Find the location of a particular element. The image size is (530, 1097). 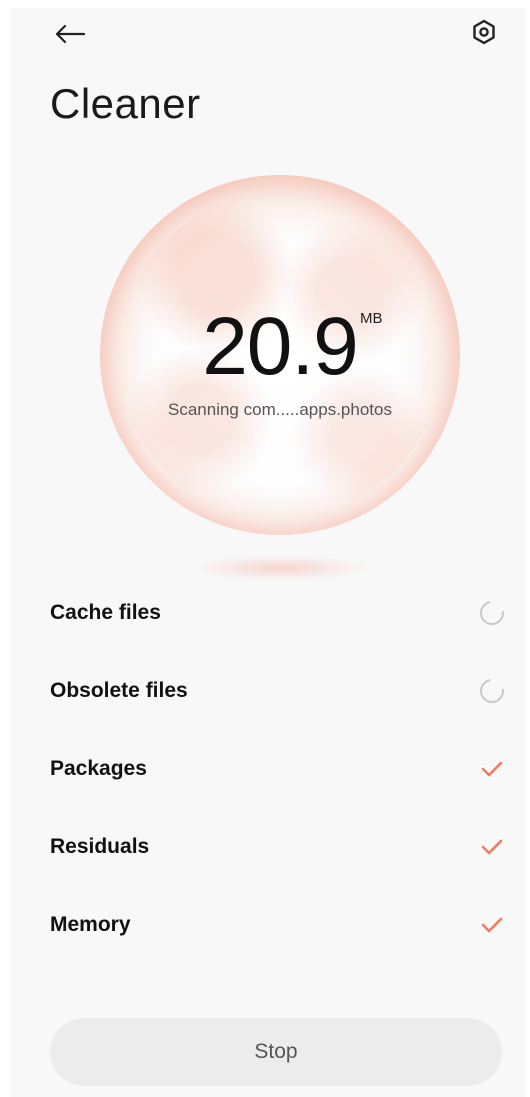

settings-hexagon-icon is located at coordinates (484, 32).